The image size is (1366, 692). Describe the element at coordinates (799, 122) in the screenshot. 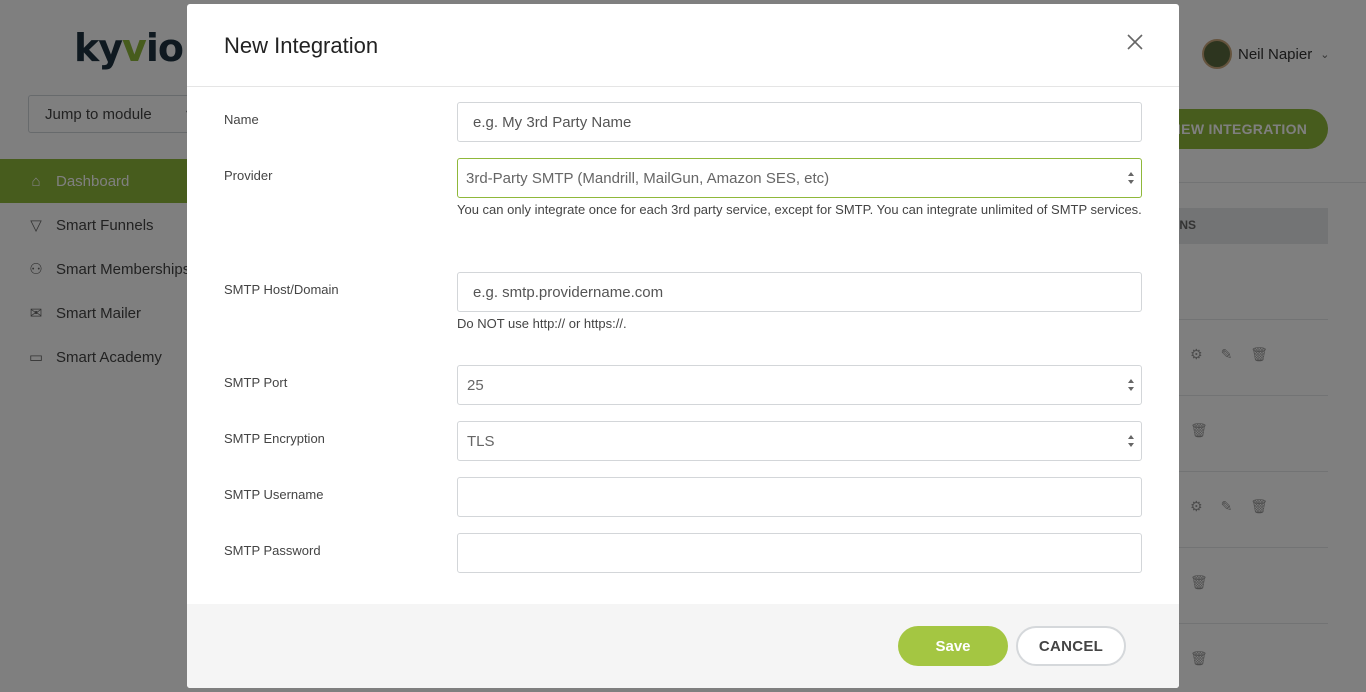

I see `name-input: e.g. My 3rd Party Name` at that location.